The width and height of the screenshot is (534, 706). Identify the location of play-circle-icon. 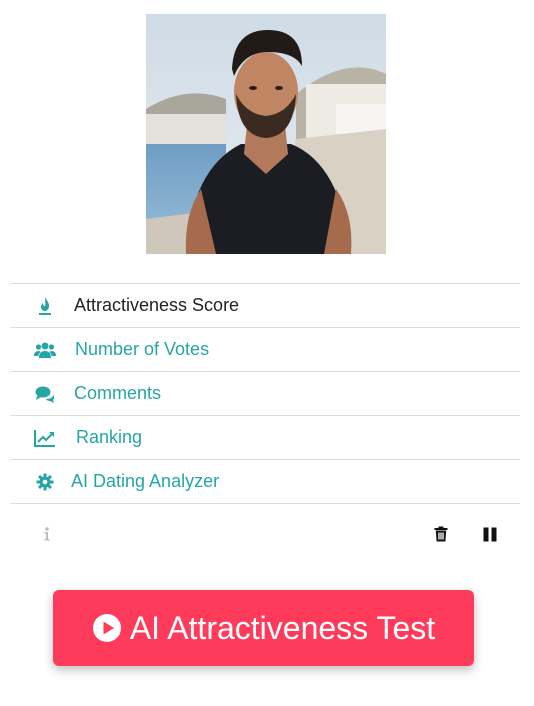
(107, 628).